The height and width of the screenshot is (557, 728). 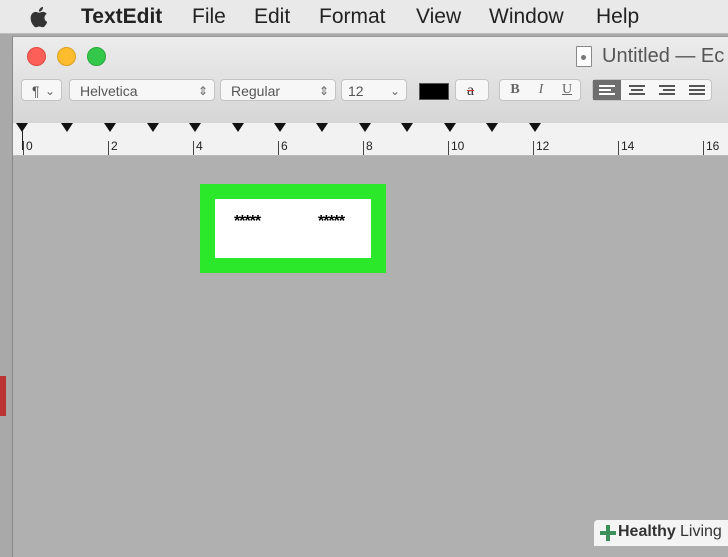 What do you see at coordinates (543, 146) in the screenshot?
I see `ruler-label: 12` at bounding box center [543, 146].